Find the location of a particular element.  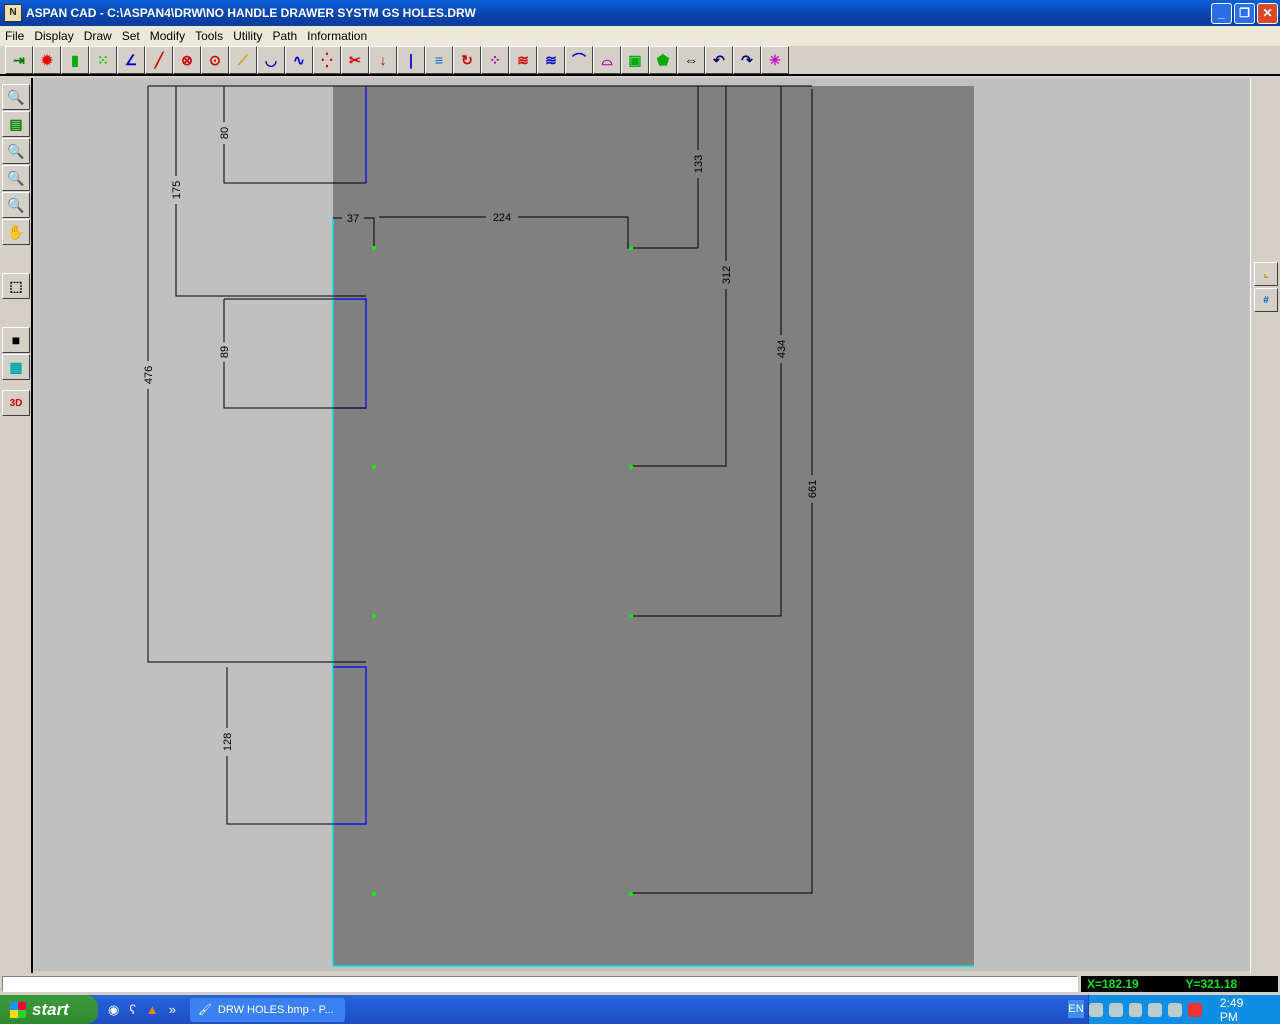

cylinder-icon: ▮ is located at coordinates (75, 60).